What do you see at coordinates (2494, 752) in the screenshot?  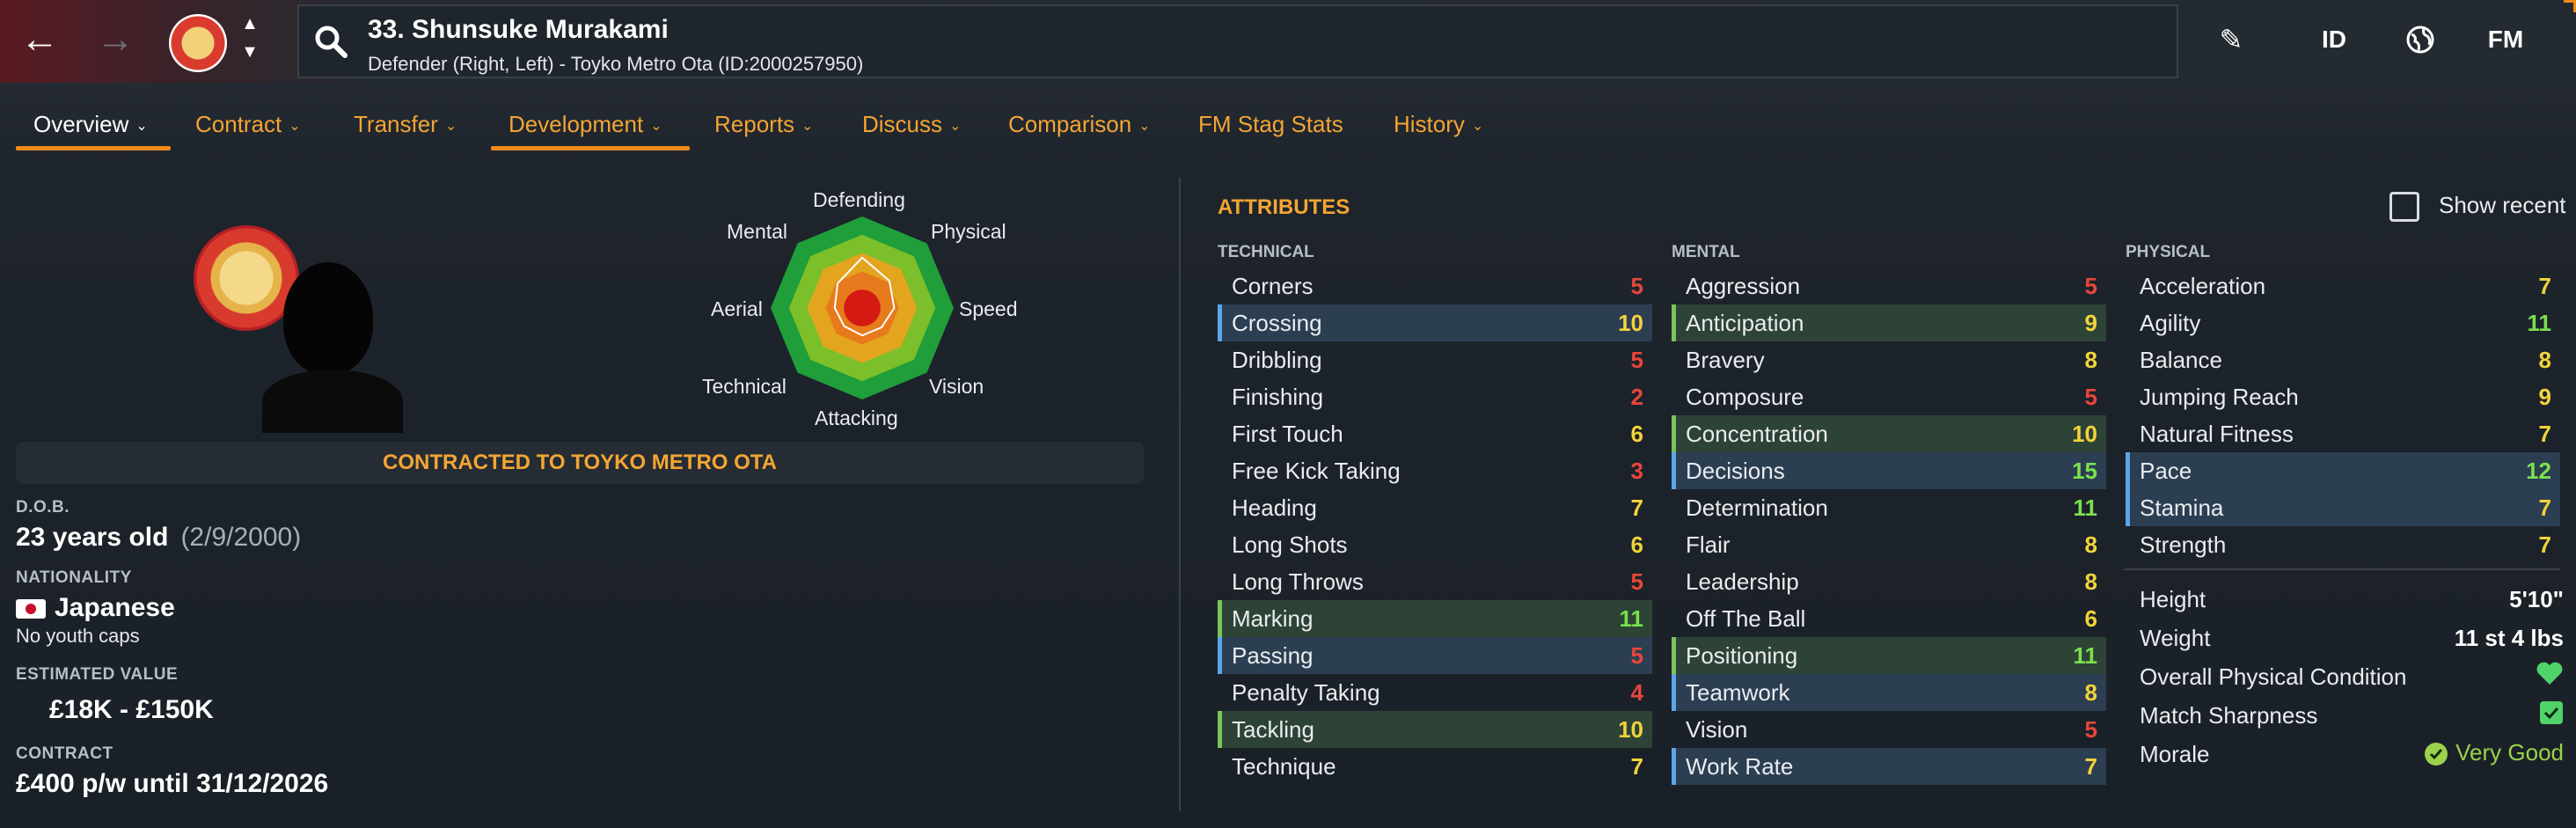 I see `morale-value: Very Good` at bounding box center [2494, 752].